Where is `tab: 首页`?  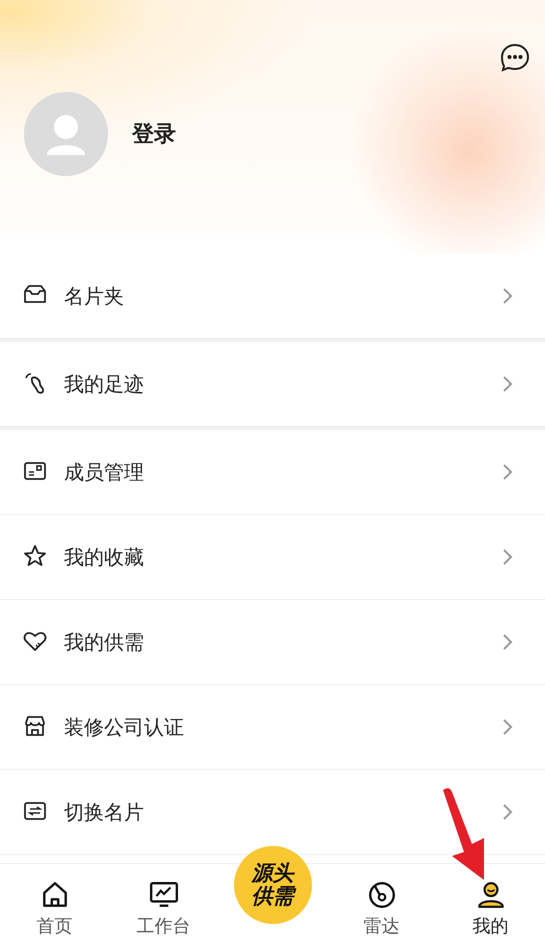 tab: 首页 is located at coordinates (54, 904).